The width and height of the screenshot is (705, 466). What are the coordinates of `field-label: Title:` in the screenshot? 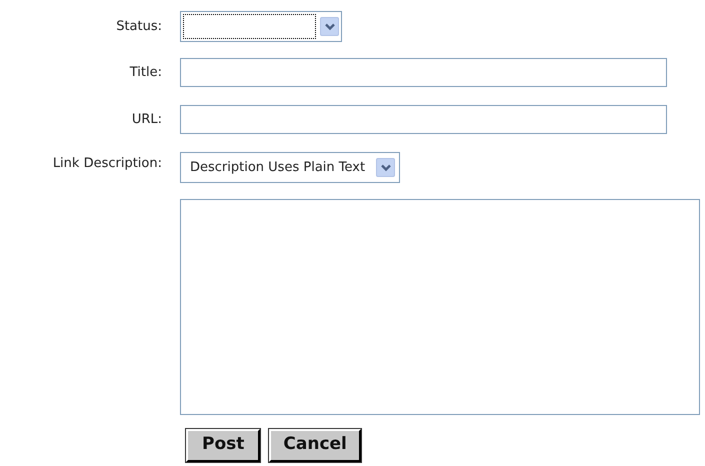 It's located at (146, 72).